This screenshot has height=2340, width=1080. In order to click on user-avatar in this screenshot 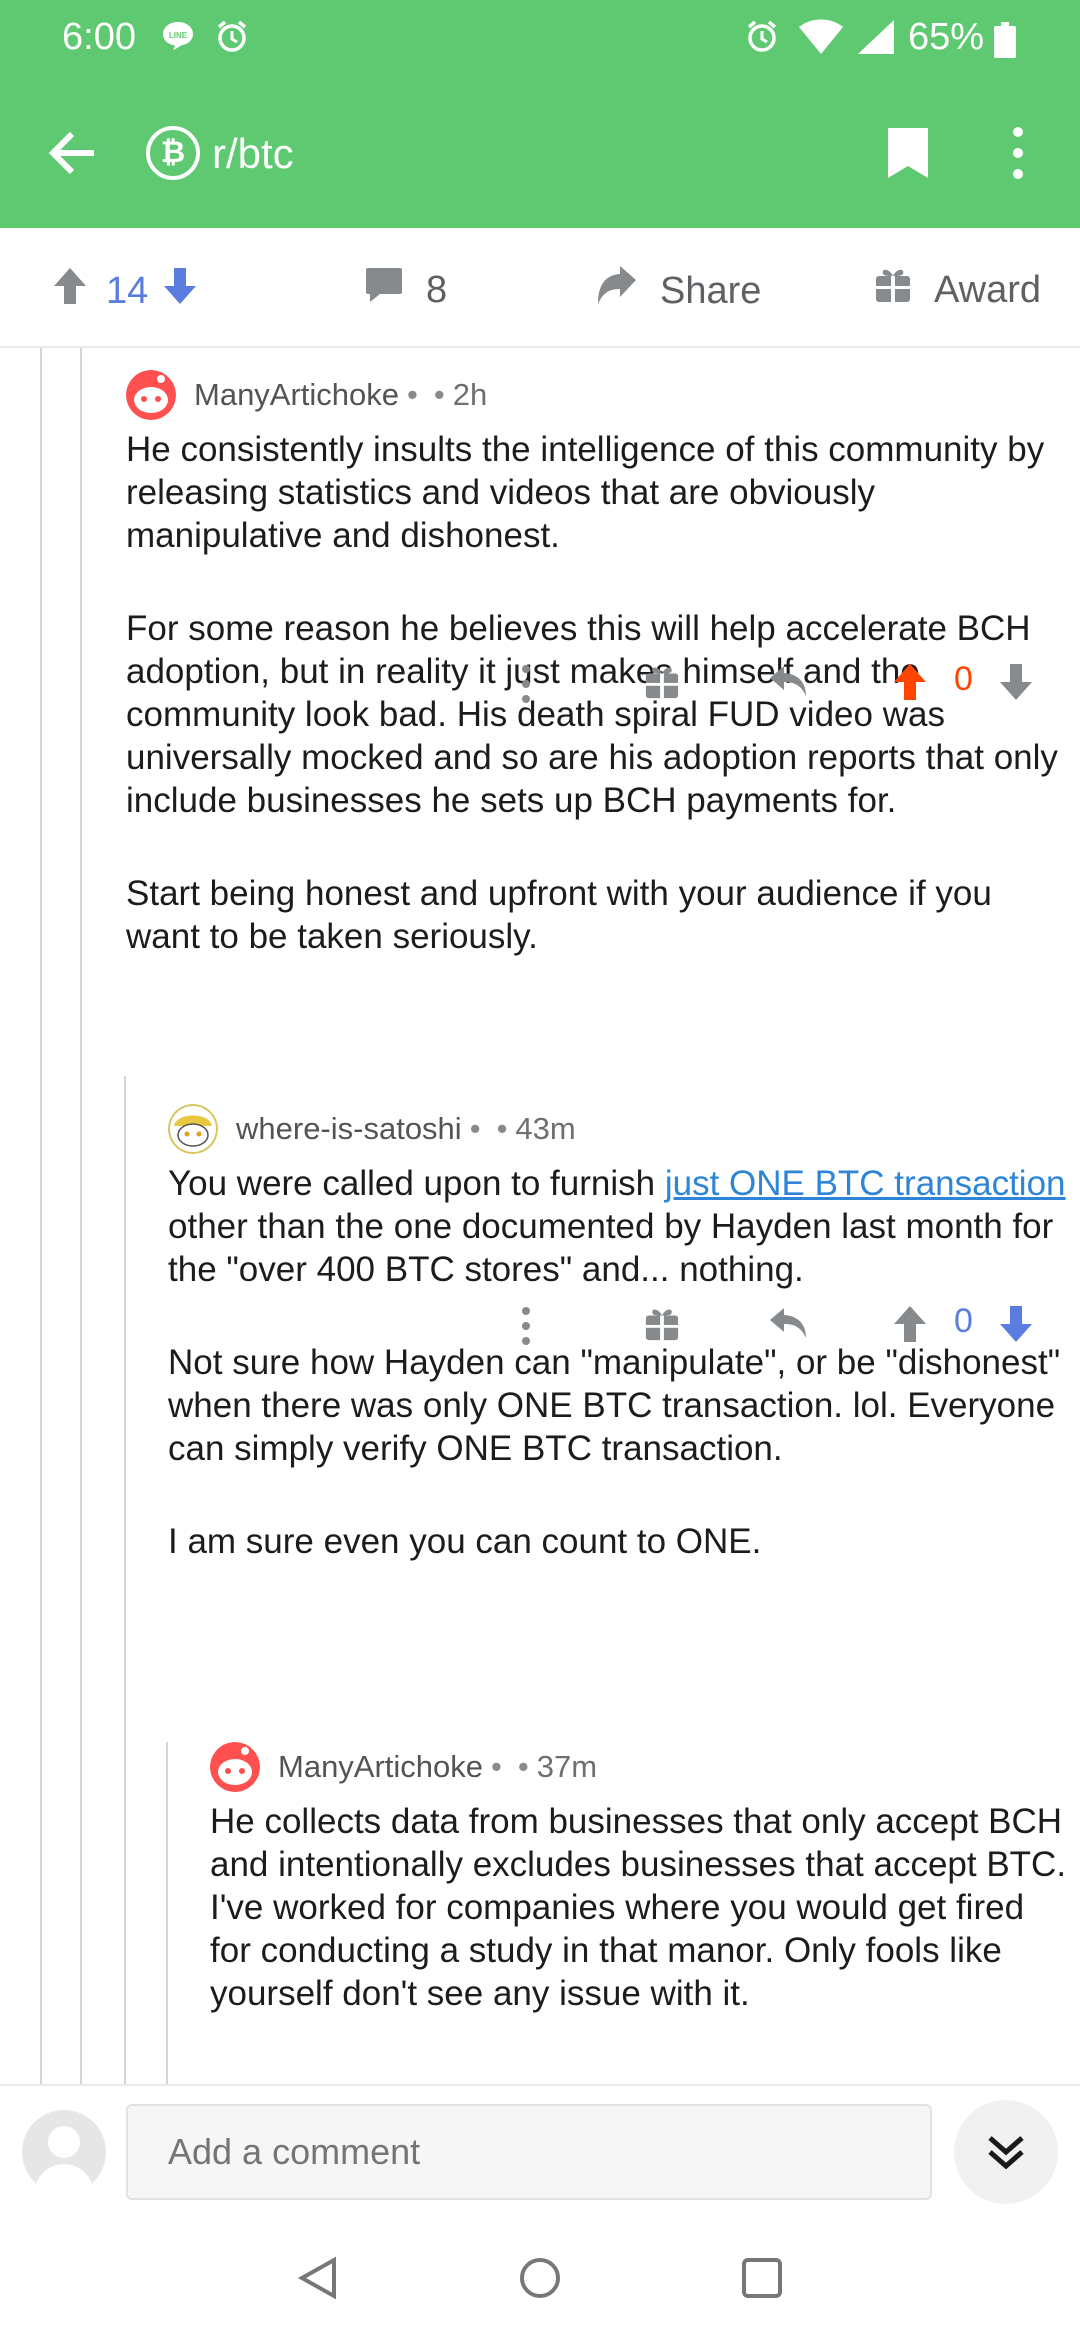, I will do `click(64, 2152)`.